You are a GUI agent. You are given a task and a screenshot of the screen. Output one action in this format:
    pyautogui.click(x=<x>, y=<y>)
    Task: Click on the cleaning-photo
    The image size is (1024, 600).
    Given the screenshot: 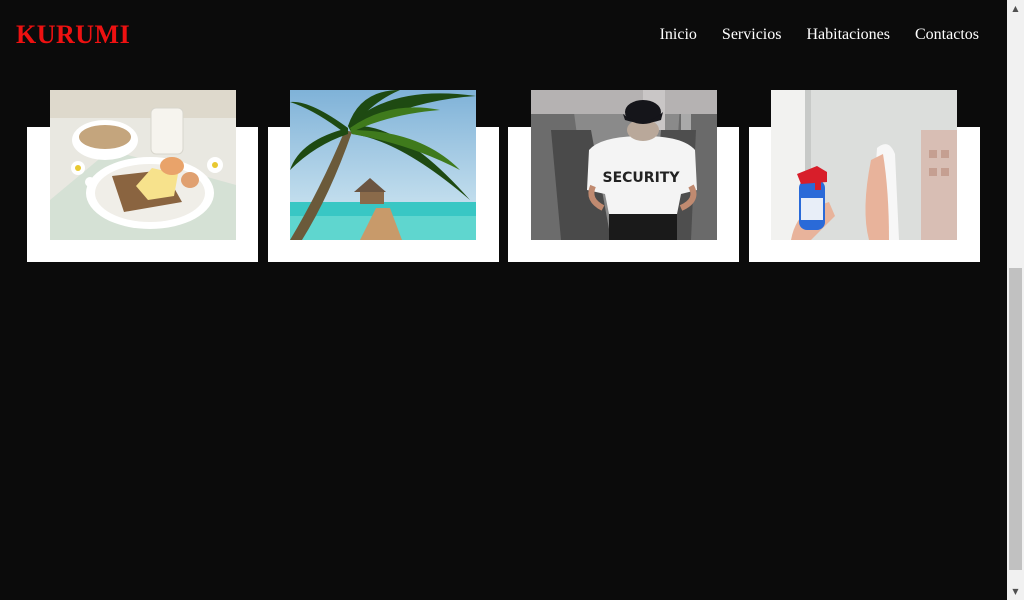 What is the action you would take?
    pyautogui.click(x=864, y=165)
    